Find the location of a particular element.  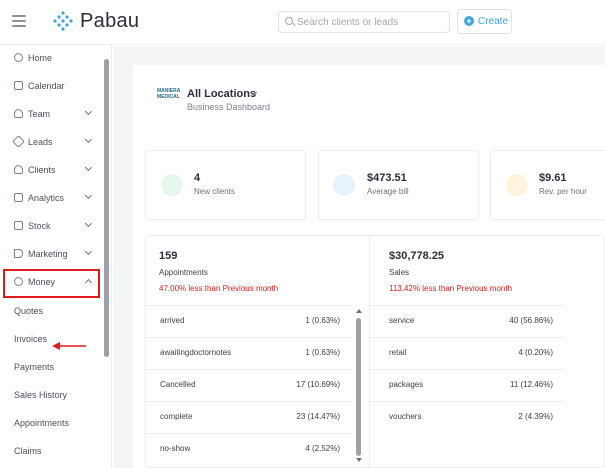

row-value: 11 (12.46%) is located at coordinates (531, 384).